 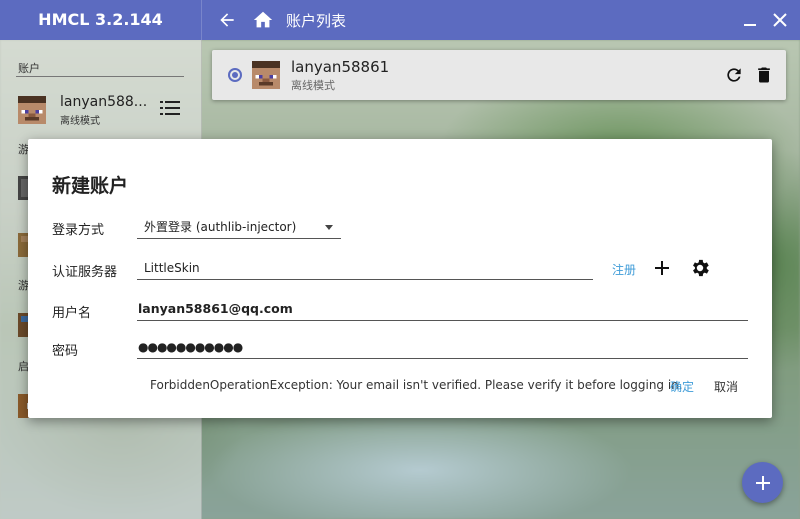 I want to click on auth-server-value: LittleSkin, so click(x=172, y=268).